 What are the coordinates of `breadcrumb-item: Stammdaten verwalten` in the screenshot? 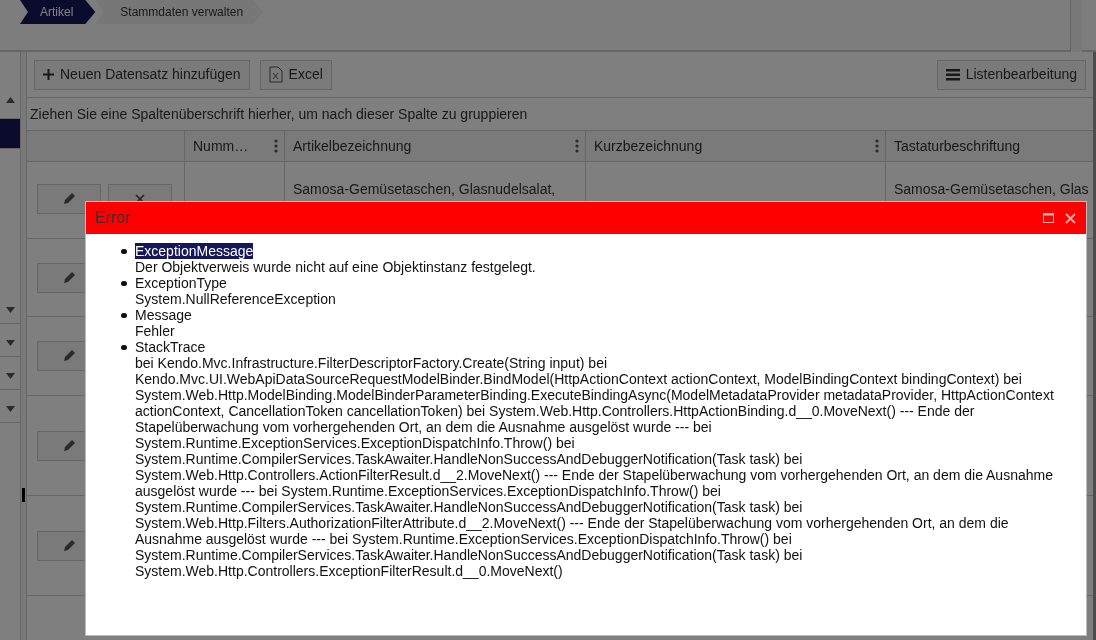 It's located at (179, 12).